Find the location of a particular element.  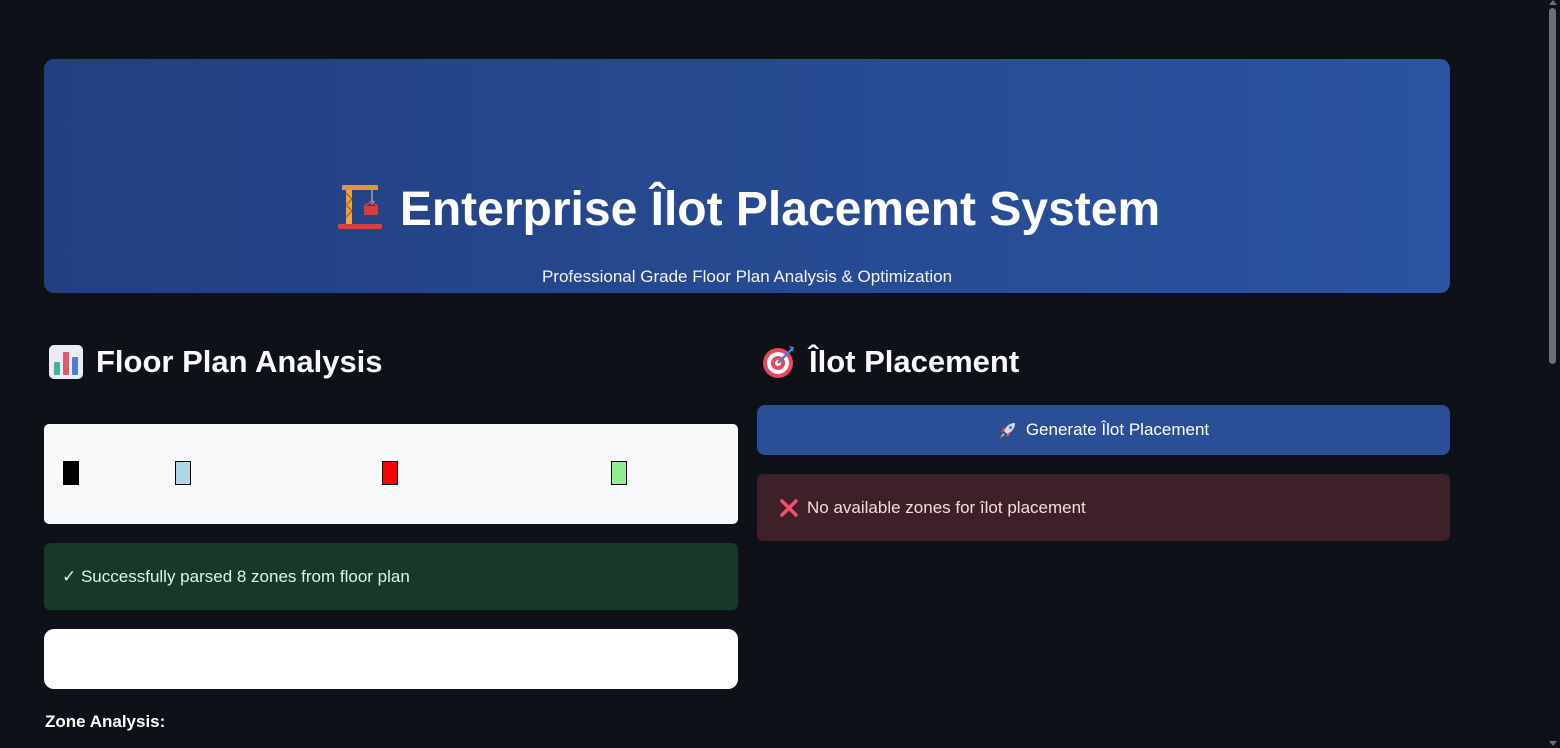

legend-swatch-light-green is located at coordinates (619, 473).